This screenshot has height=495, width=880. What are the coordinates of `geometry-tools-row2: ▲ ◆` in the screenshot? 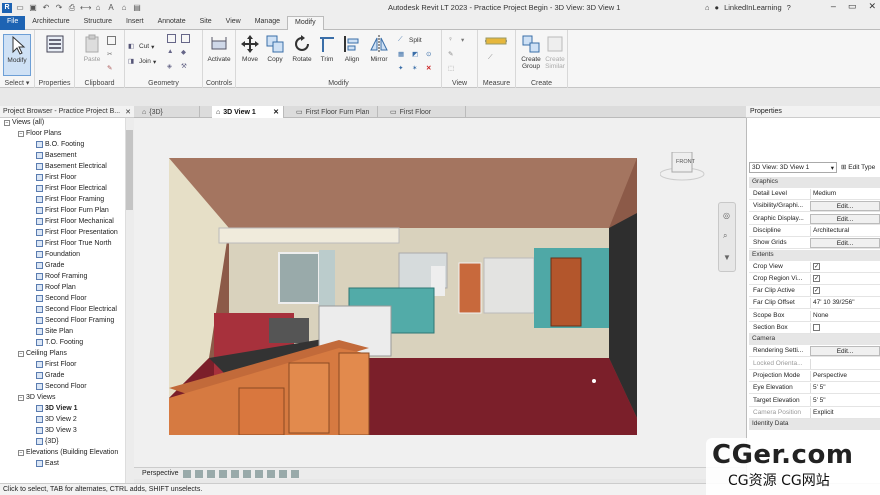 It's located at (178, 52).